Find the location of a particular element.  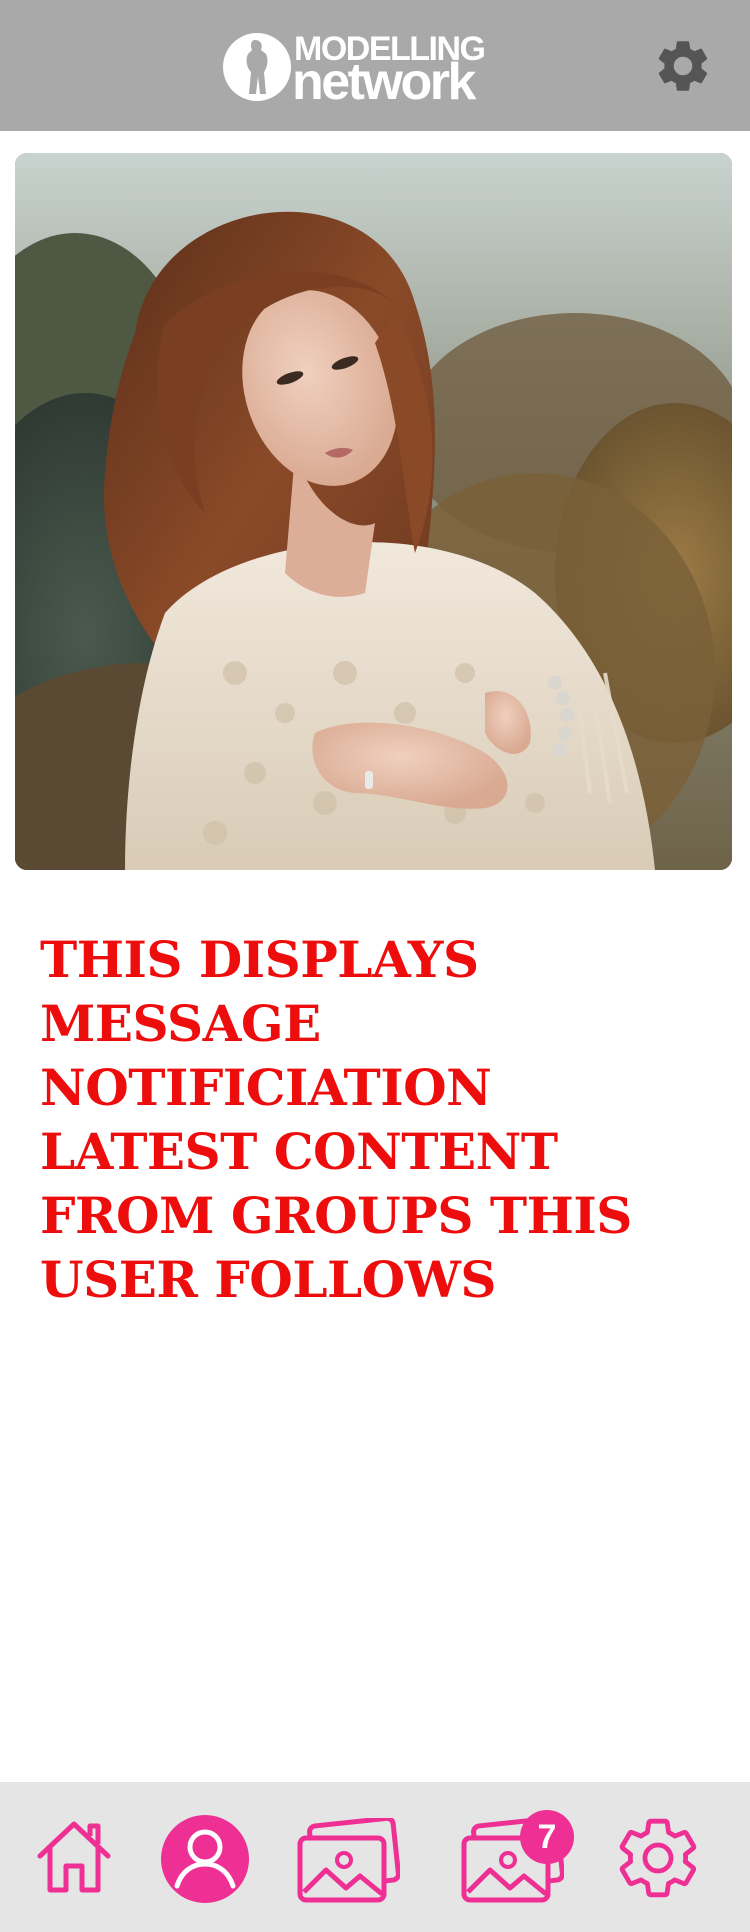

nav-profile is located at coordinates (205, 1857).